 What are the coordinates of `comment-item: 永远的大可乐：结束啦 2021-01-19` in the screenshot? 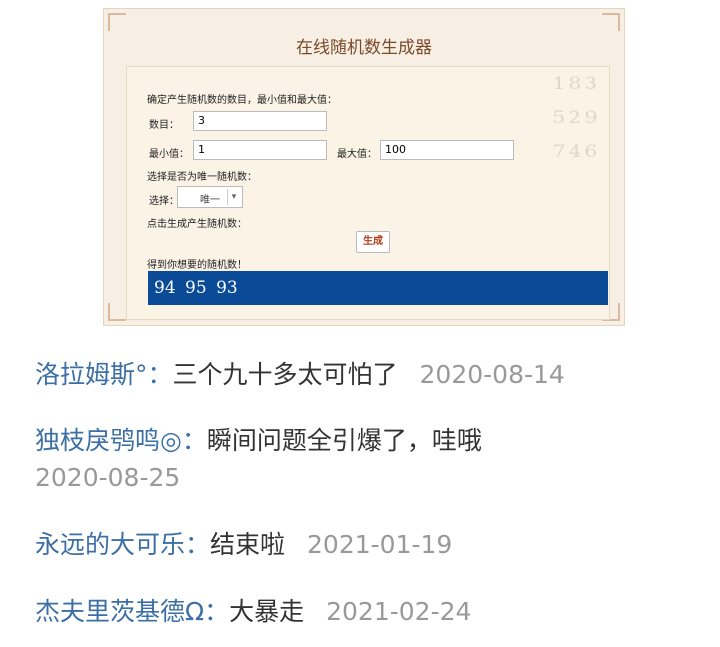 It's located at (365, 544).